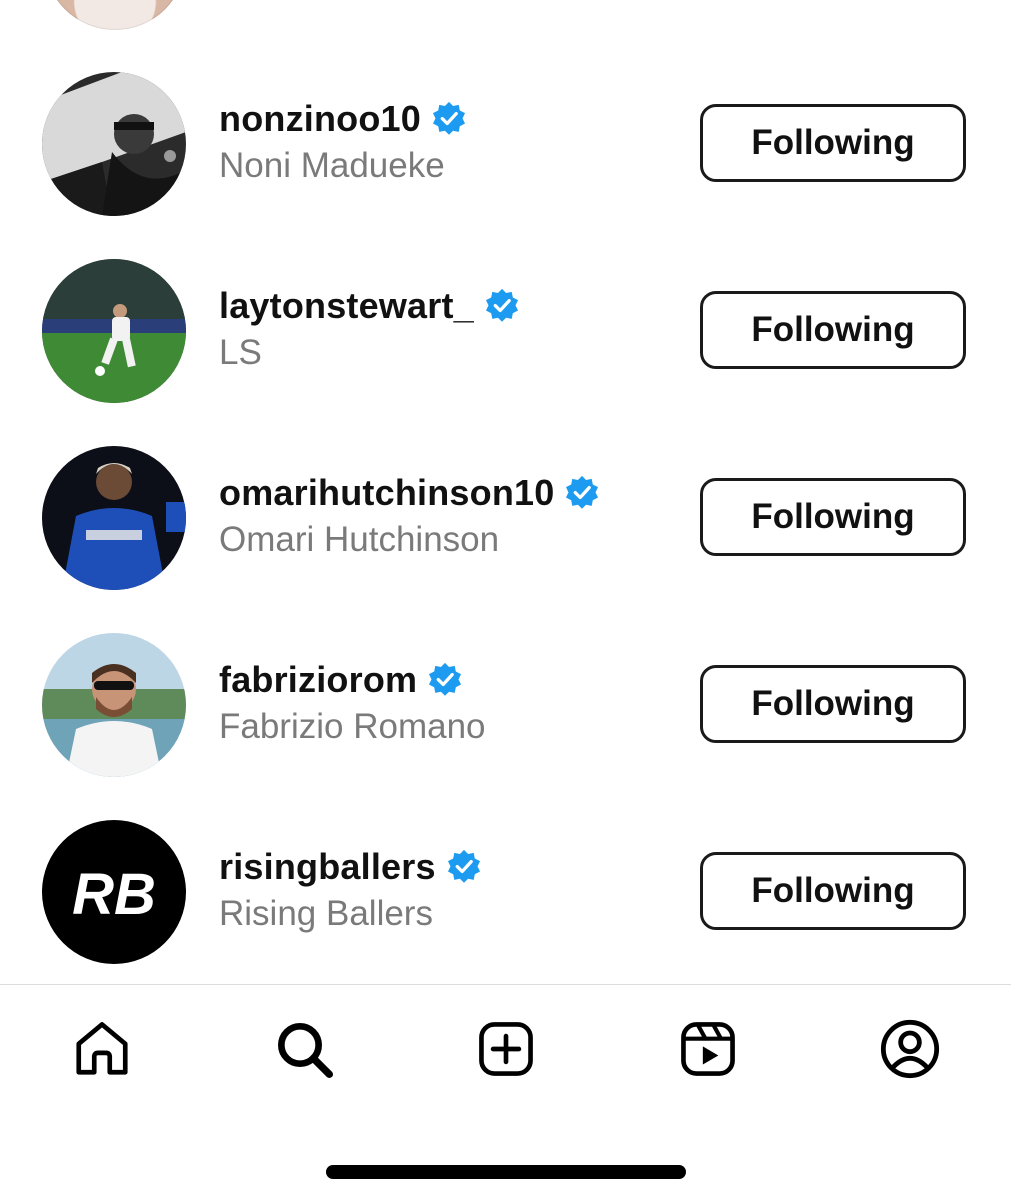 Image resolution: width=1011 pixels, height=1201 pixels. I want to click on reels-icon, so click(708, 1049).